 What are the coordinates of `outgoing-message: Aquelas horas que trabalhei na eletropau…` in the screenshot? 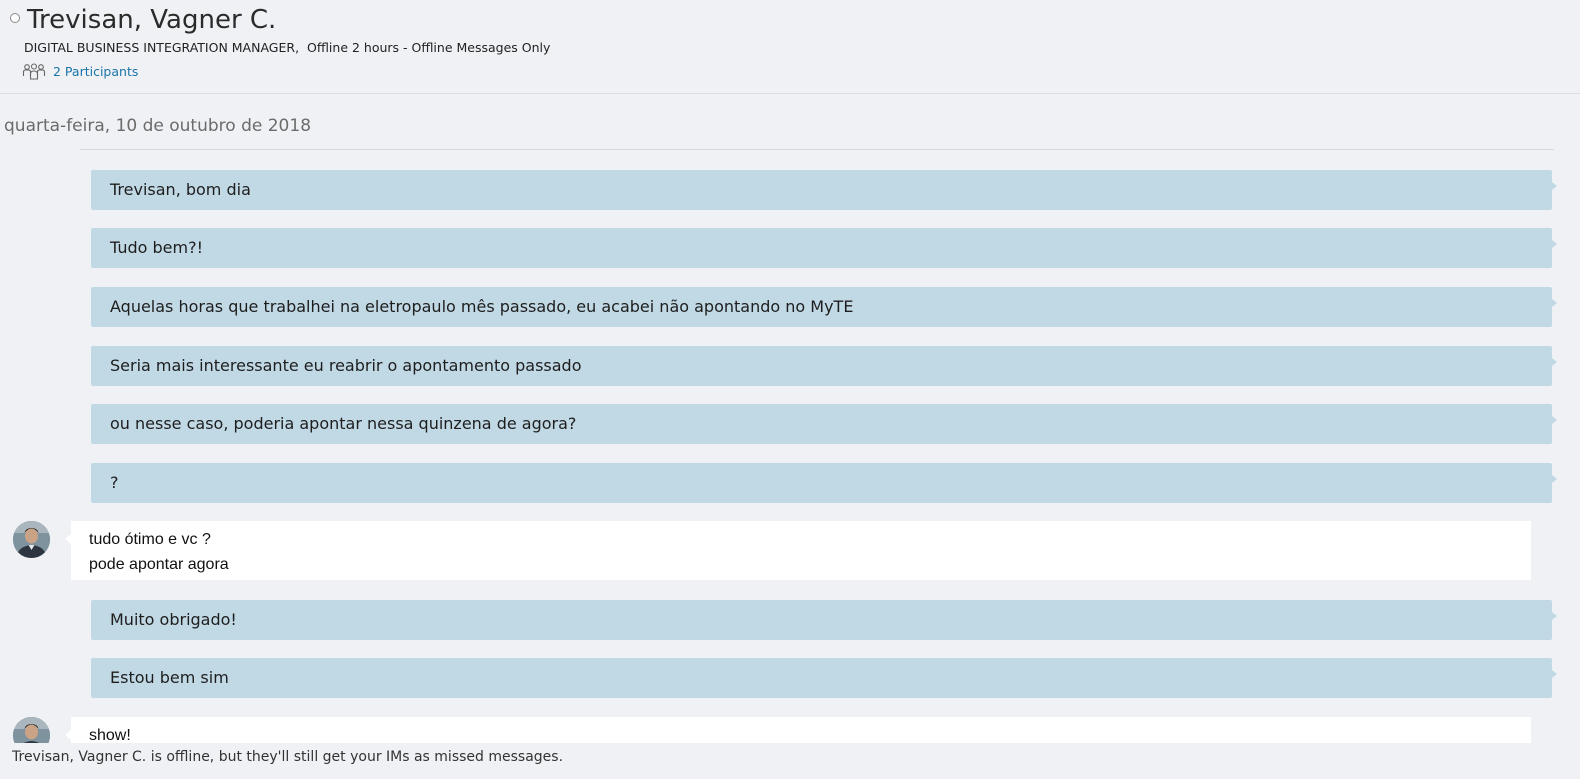 It's located at (824, 307).